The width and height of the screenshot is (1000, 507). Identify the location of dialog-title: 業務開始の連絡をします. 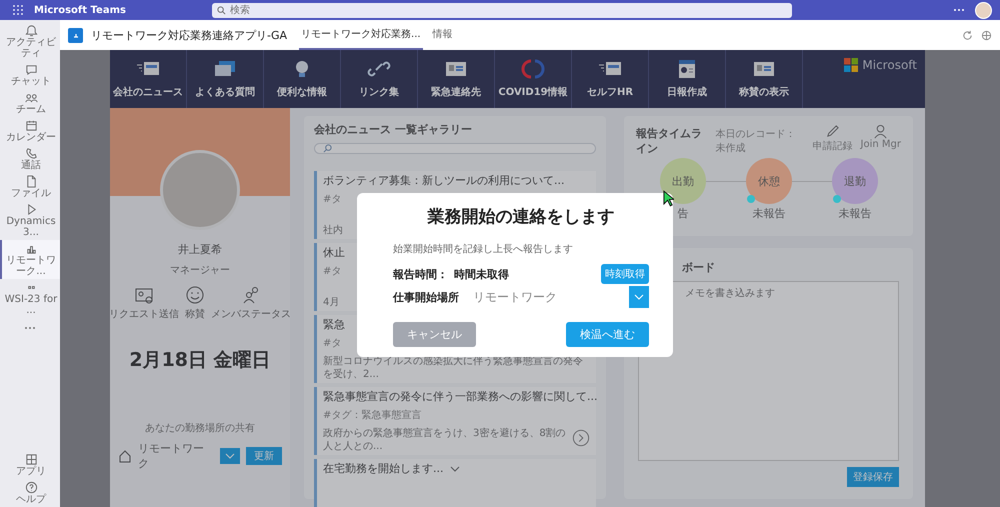
(521, 217).